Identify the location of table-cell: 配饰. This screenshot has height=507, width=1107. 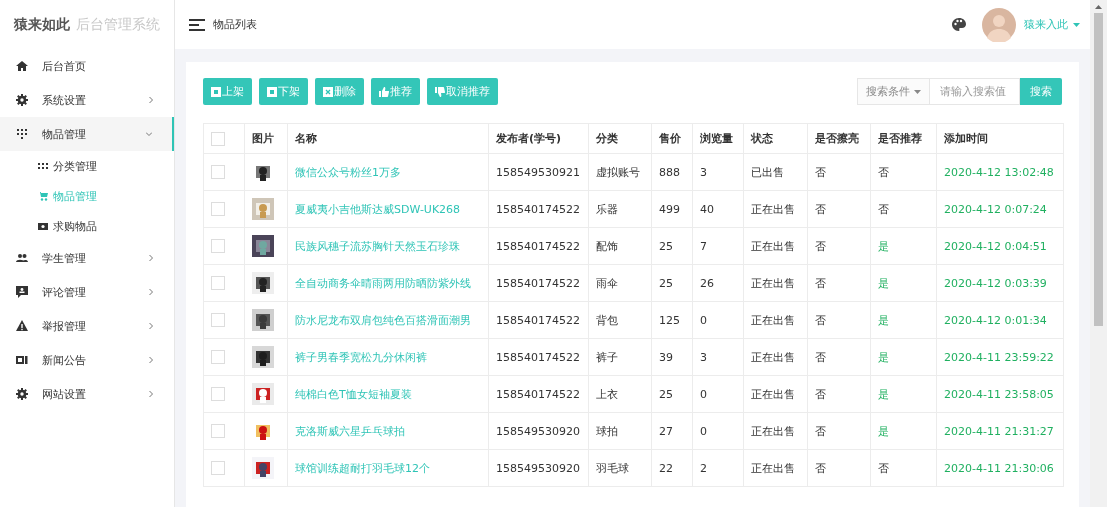
(620, 246).